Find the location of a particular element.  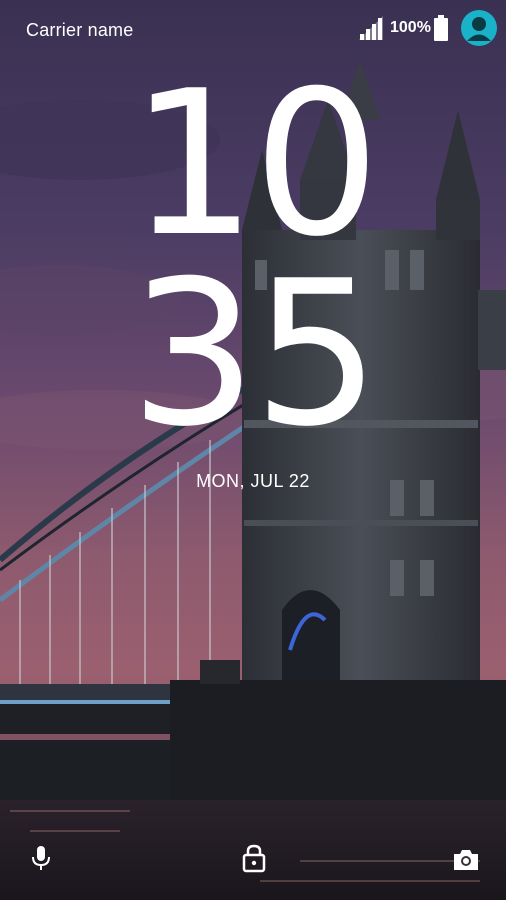

lock-date: MON, JUL 22 is located at coordinates (253, 481).